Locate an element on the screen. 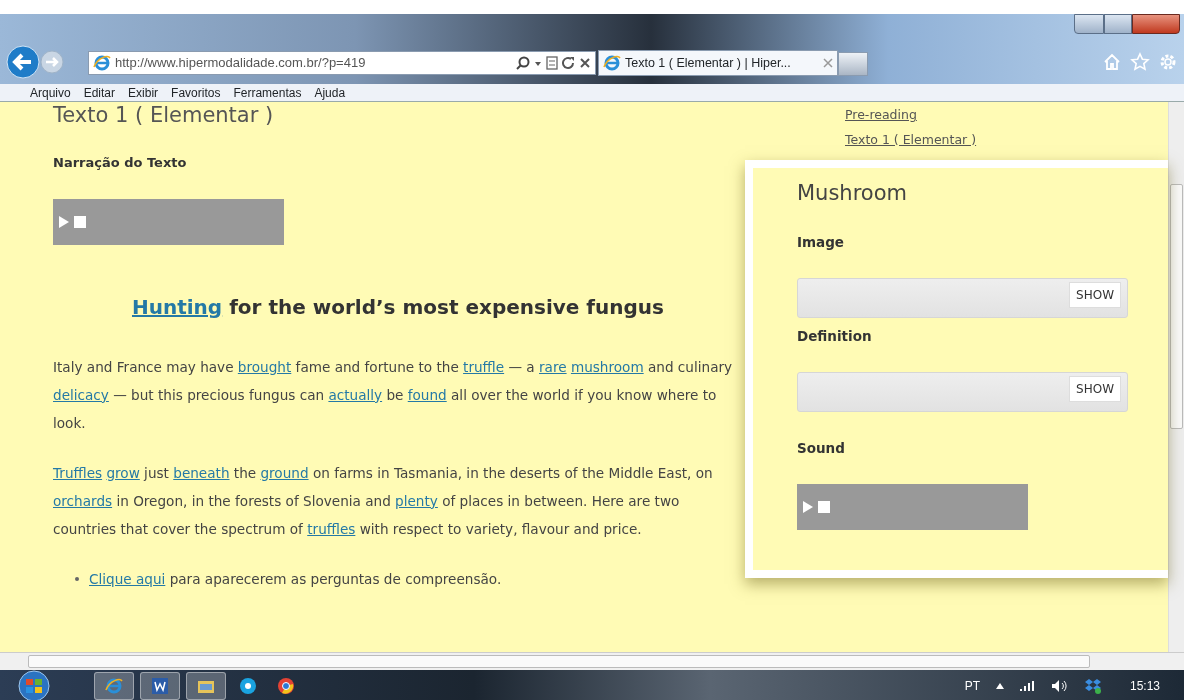 This screenshot has height=700, width=1184. body-paragraph: Truffles grow just beneath the ground on farms in Tasmania, in the deserts of the Middle East, on orchards in Oregon, in the forests of Slovenia and plenty of places in between. Here are two countries that cover the spectrum of truffles with respect to variety, flavour and price. is located at coordinates (383, 501).